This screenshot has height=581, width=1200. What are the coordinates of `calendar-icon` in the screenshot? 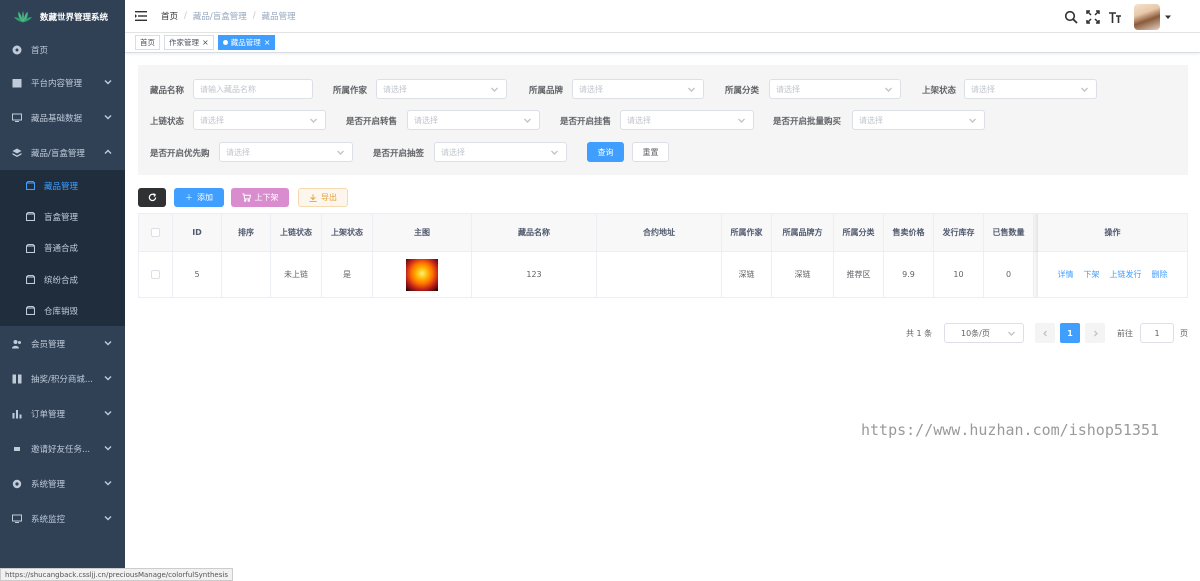 It's located at (17, 83).